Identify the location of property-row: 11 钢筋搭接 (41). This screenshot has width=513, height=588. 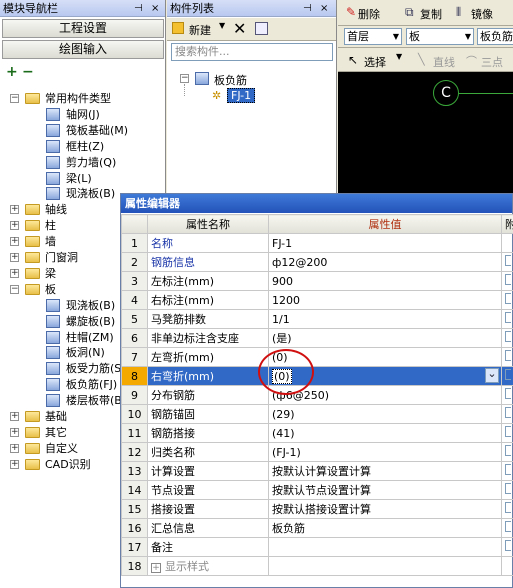
(317, 433).